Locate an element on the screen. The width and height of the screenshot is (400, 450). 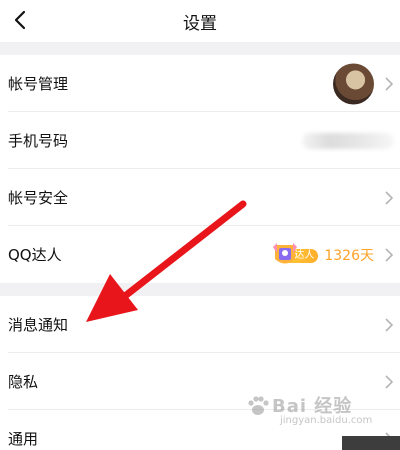
daren-badge: 达人 is located at coordinates (293, 253).